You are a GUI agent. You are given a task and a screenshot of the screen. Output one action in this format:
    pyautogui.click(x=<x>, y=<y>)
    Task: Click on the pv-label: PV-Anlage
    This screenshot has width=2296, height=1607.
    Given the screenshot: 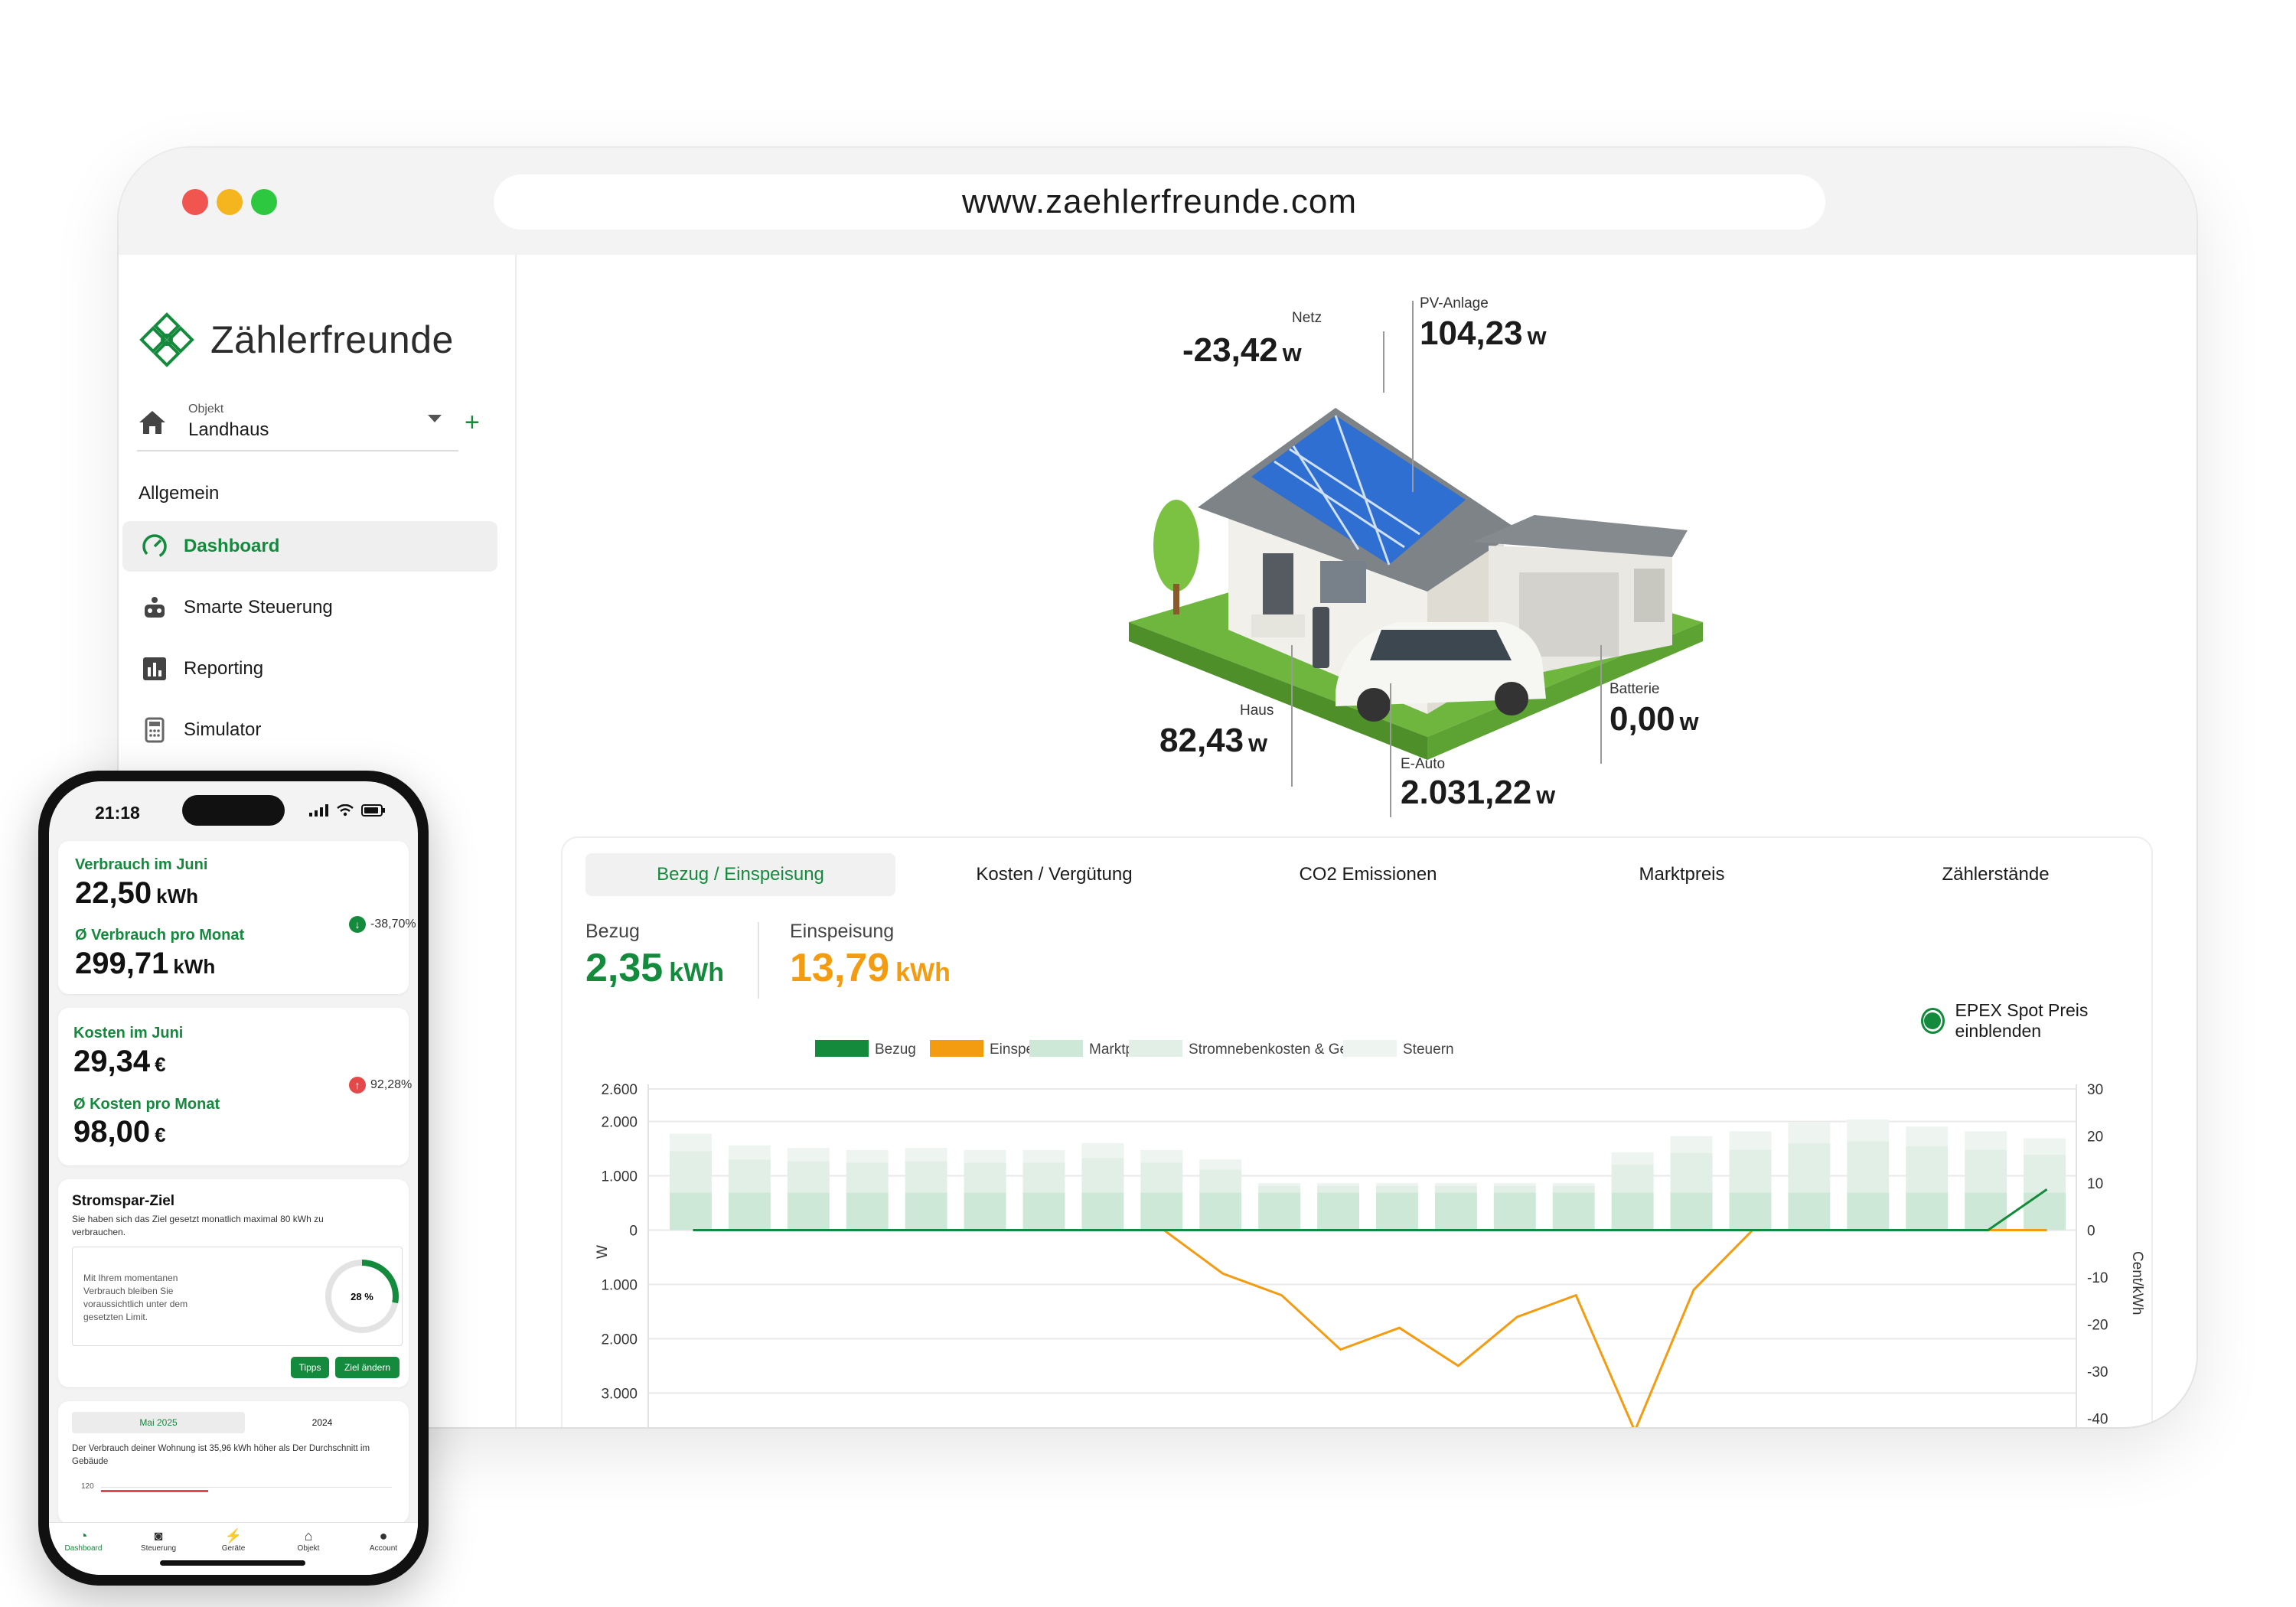 What is the action you would take?
    pyautogui.click(x=1454, y=303)
    